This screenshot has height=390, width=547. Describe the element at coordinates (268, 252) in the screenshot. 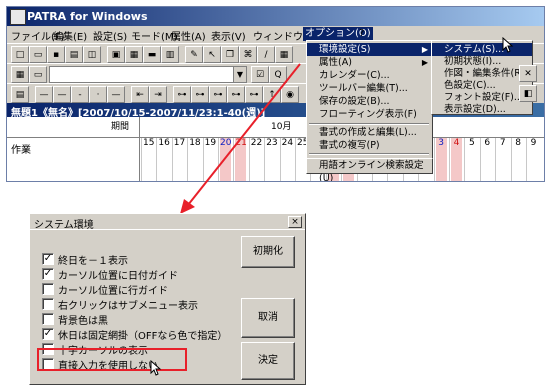

I see `reset-button: 初期化` at that location.